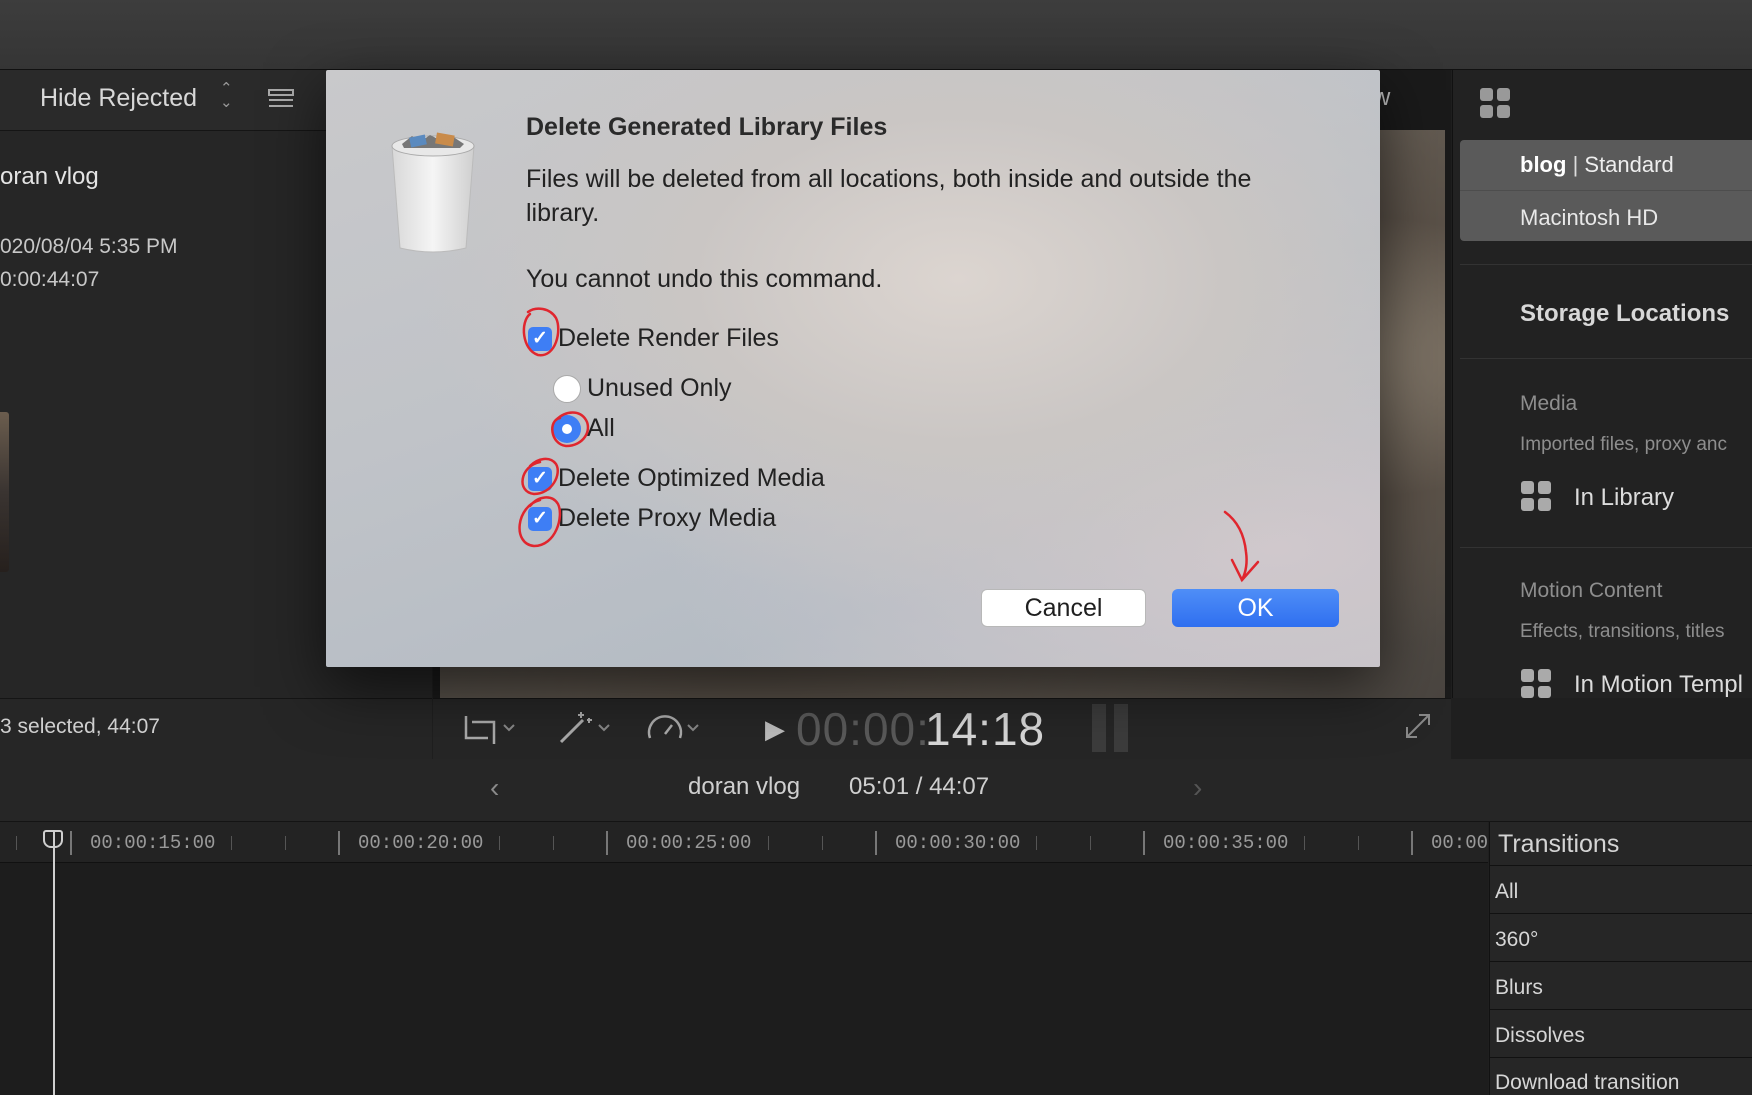  I want to click on motion-location-value: In Motion Templ, so click(1658, 685).